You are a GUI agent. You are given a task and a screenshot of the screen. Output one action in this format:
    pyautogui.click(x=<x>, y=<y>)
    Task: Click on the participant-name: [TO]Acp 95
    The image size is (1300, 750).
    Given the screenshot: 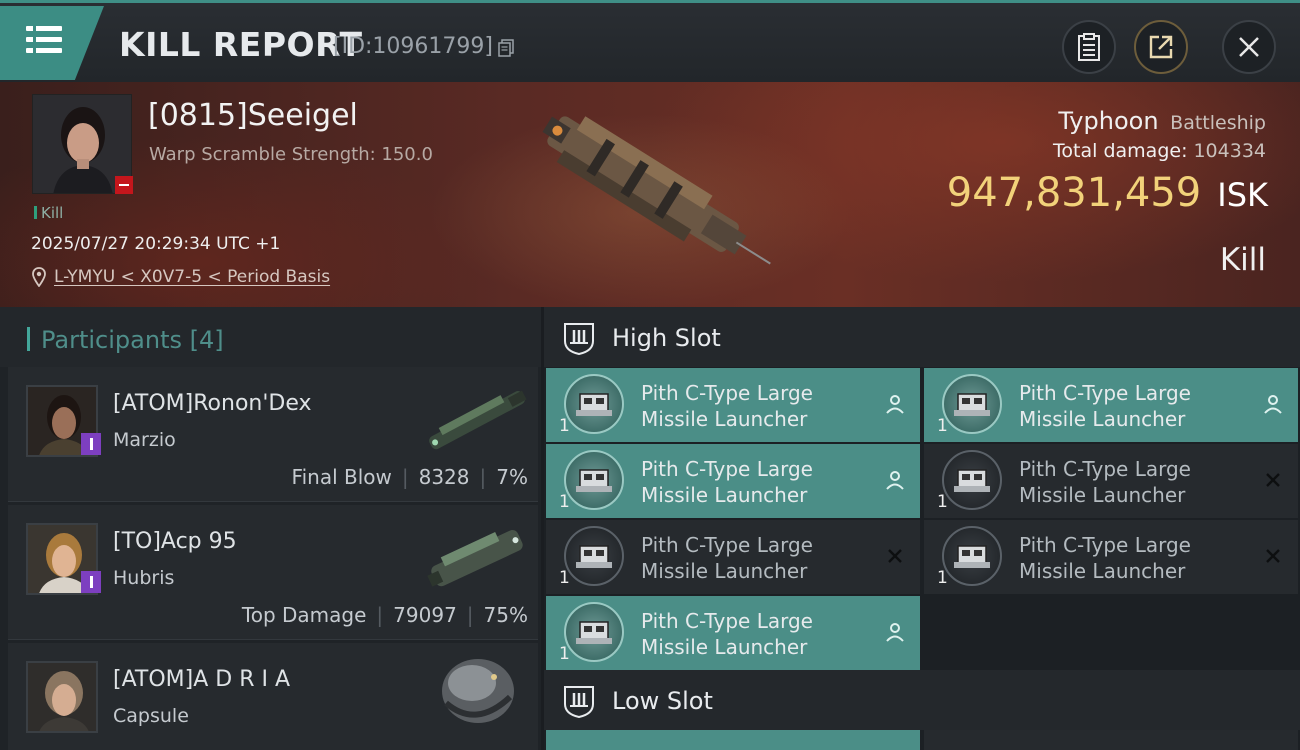 What is the action you would take?
    pyautogui.click(x=175, y=541)
    